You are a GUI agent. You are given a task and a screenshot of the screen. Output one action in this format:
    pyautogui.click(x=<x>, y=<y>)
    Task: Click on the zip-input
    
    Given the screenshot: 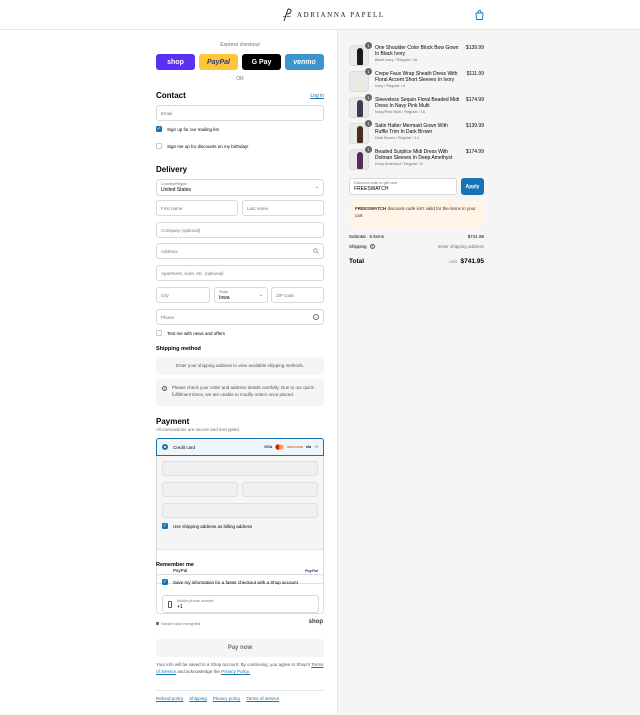 What is the action you would take?
    pyautogui.click(x=297, y=295)
    